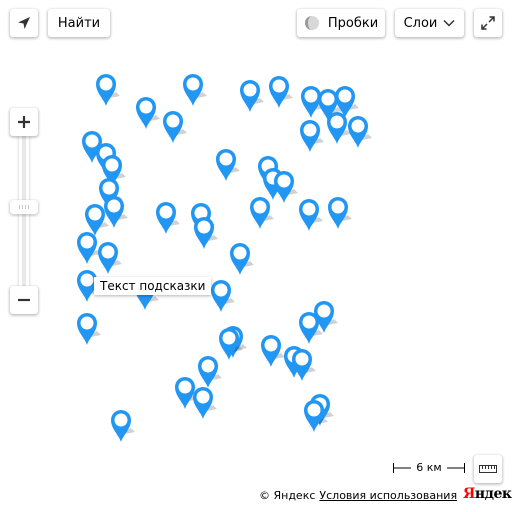  I want to click on zoom-slider-handle, so click(24, 207).